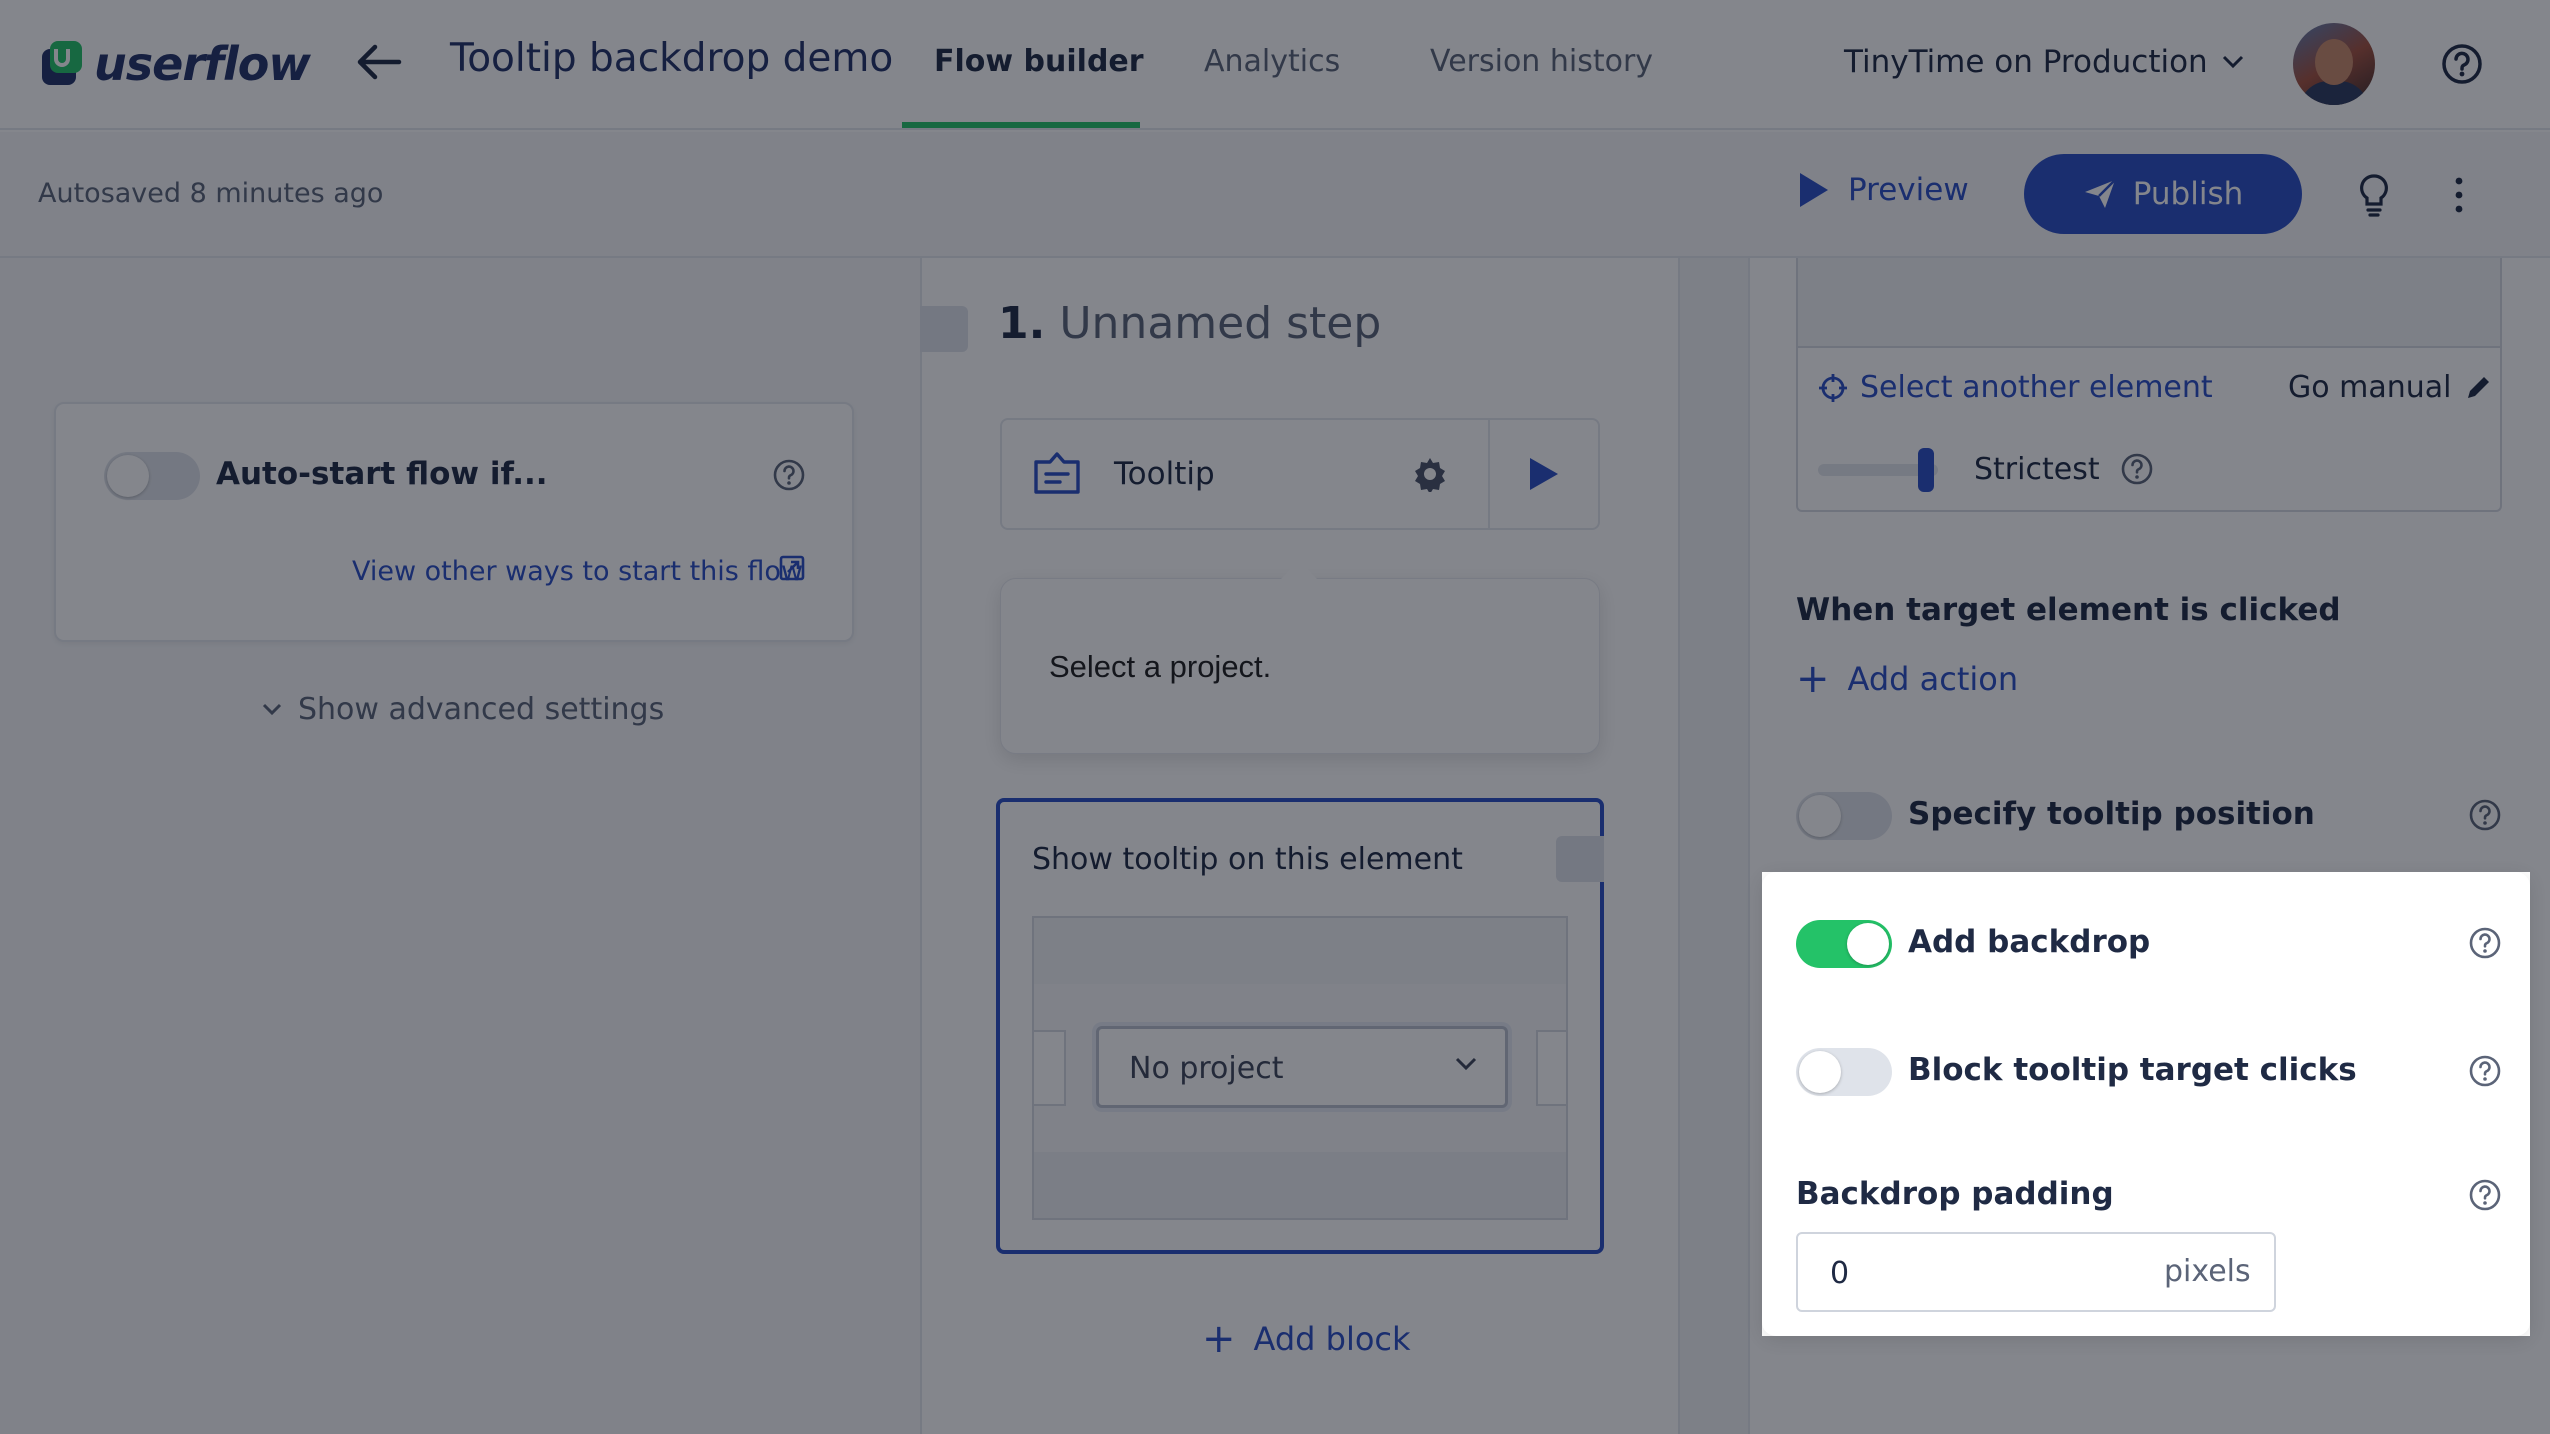 The width and height of the screenshot is (2550, 1434). What do you see at coordinates (792, 568) in the screenshot?
I see `external-link-icon` at bounding box center [792, 568].